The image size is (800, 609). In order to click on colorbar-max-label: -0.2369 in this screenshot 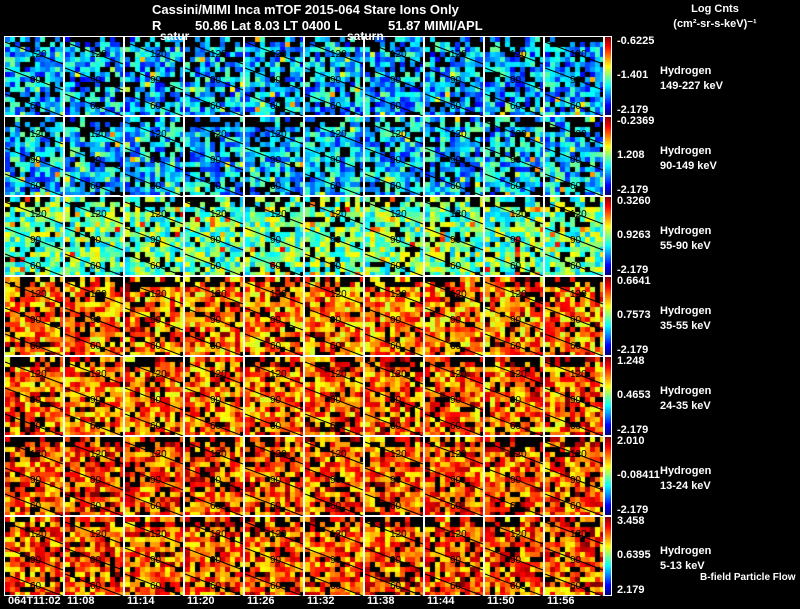, I will do `click(636, 121)`.